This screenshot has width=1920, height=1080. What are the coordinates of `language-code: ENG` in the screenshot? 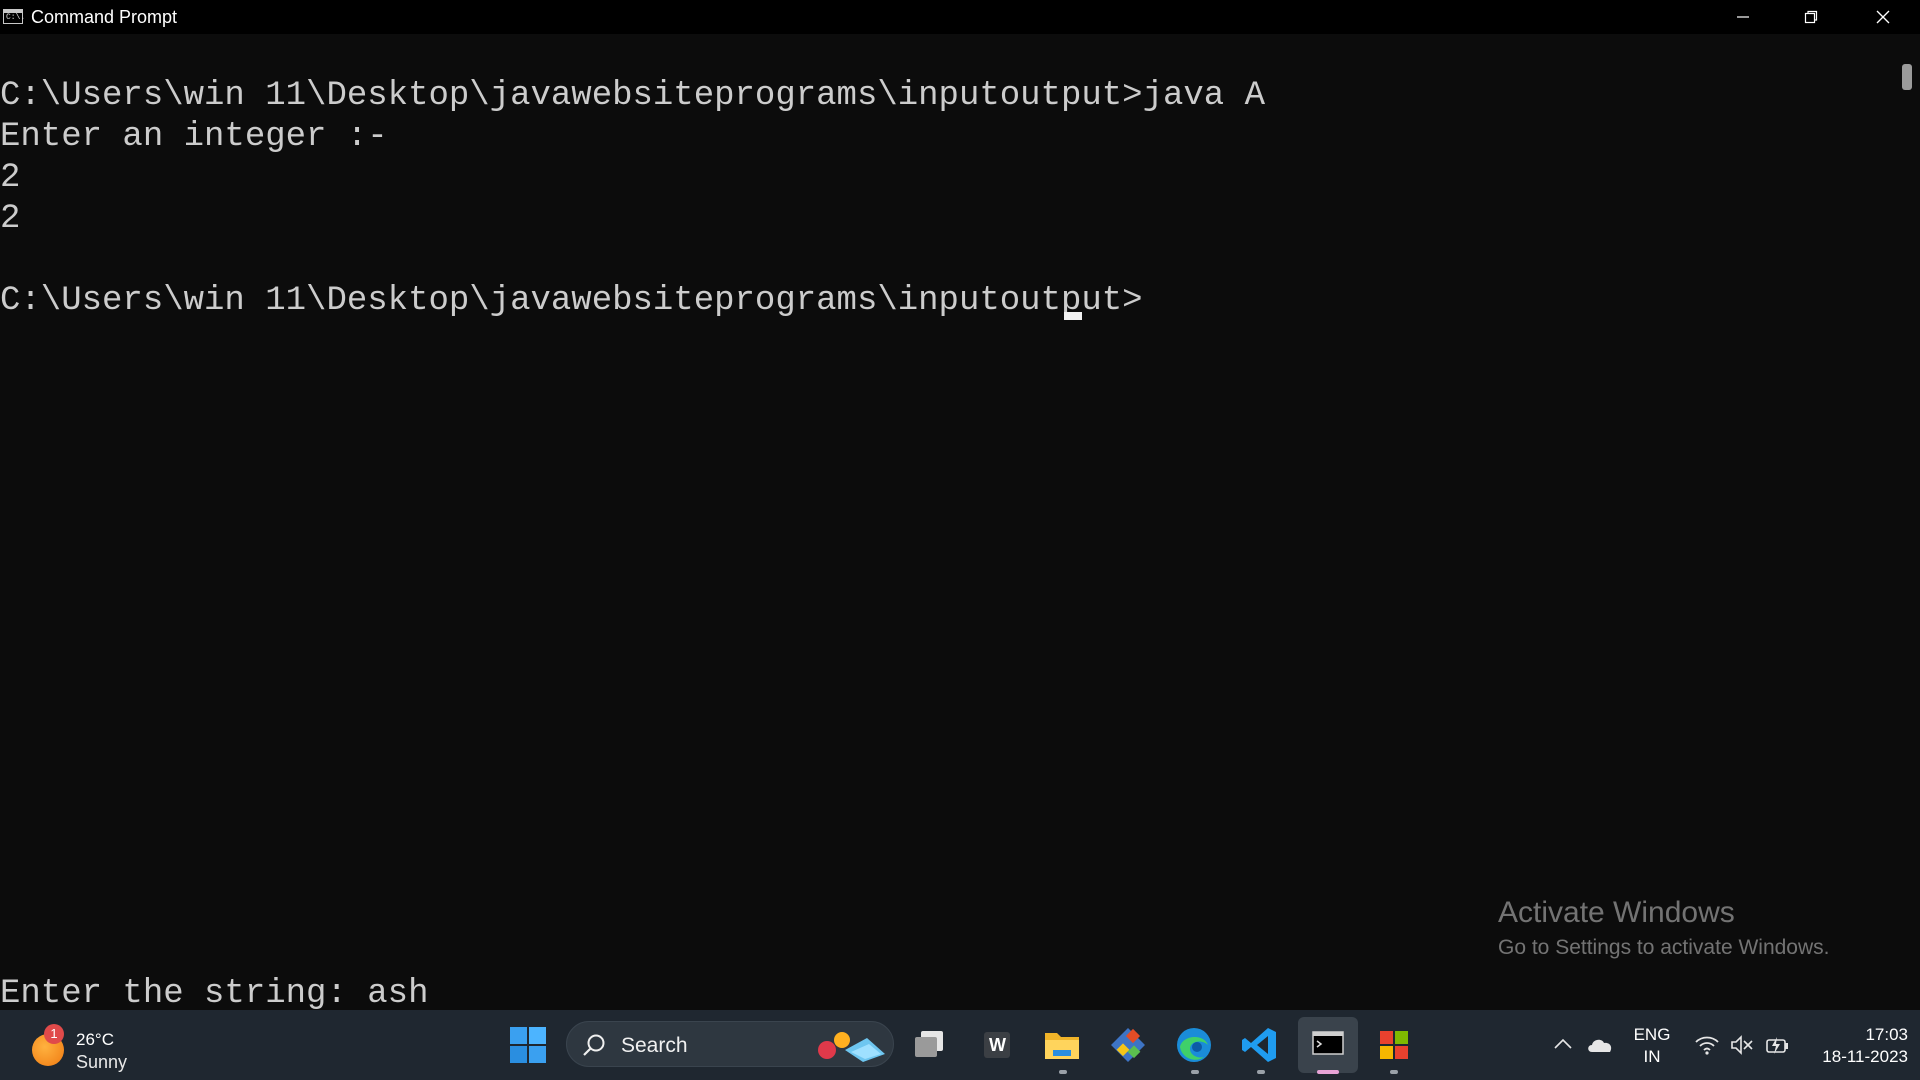 It's located at (1652, 1034).